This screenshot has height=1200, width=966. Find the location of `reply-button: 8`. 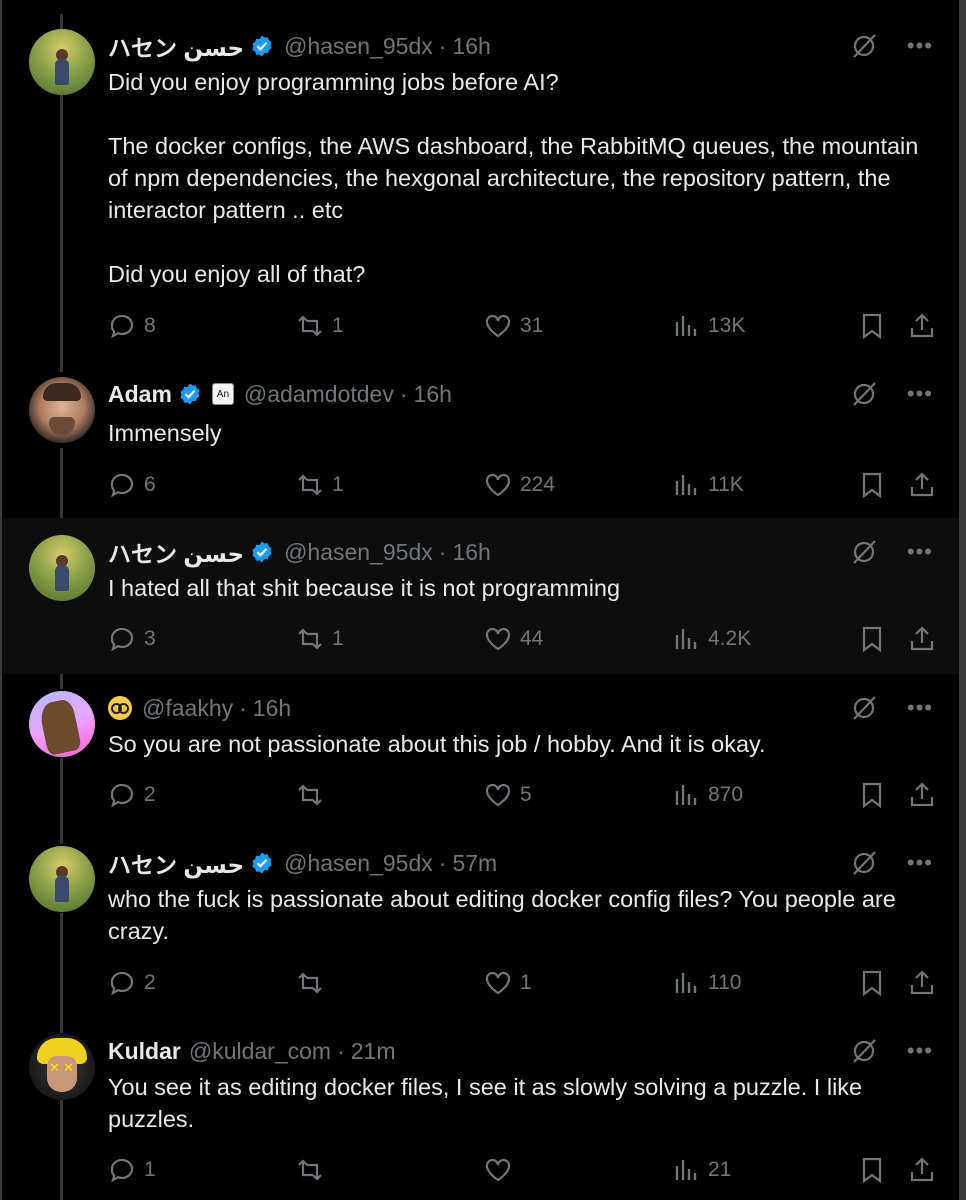

reply-button: 8 is located at coordinates (132, 326).